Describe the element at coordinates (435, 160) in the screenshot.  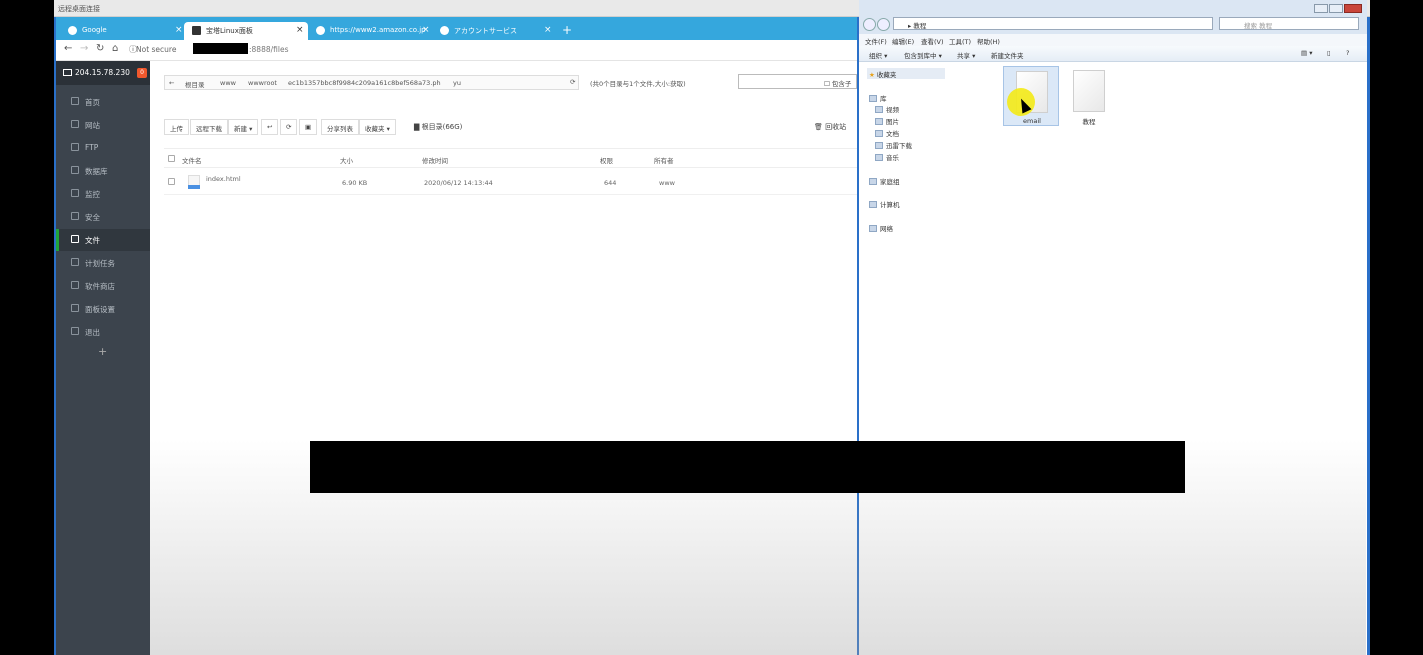
I see `col-mtime: 修改时间` at that location.